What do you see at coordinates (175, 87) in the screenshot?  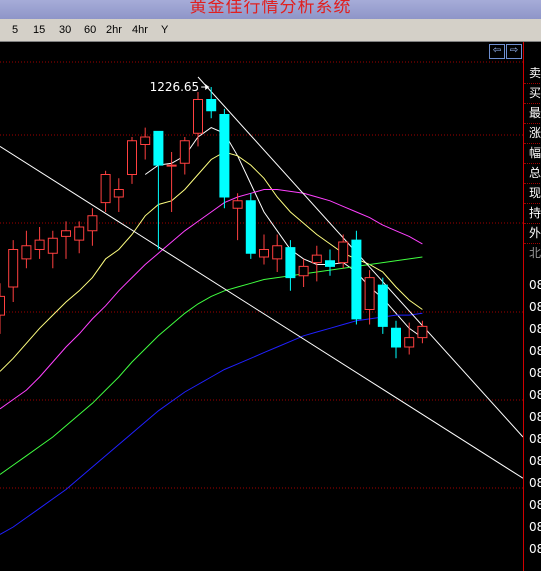 I see `high-price-label: 1226.65` at bounding box center [175, 87].